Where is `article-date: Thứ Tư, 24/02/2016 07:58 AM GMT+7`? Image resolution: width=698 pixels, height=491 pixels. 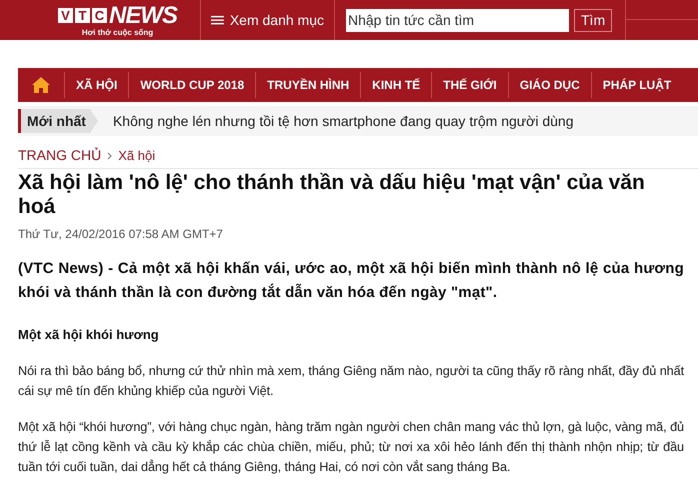
article-date: Thứ Tư, 24/02/2016 07:58 AM GMT+7 is located at coordinates (121, 234).